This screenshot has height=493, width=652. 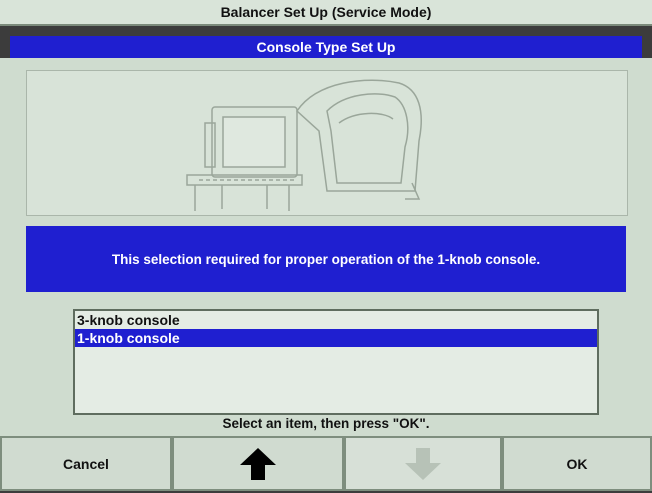 I want to click on list-item-1-knob-console: 1-knob console, so click(x=336, y=338).